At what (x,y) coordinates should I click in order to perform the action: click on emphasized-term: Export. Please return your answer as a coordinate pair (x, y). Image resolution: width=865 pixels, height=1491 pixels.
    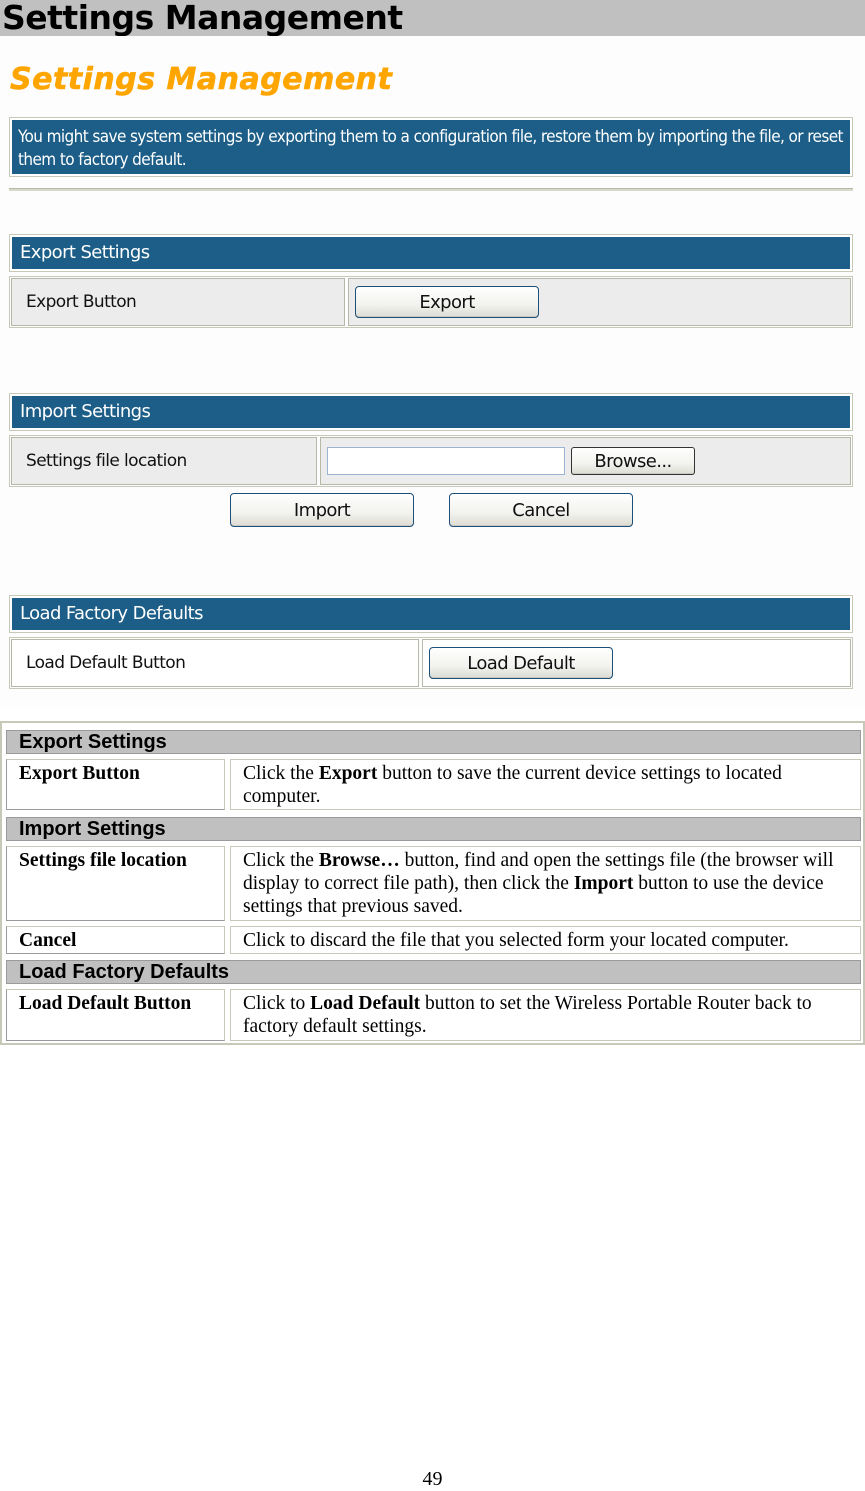
    Looking at the image, I should click on (348, 773).